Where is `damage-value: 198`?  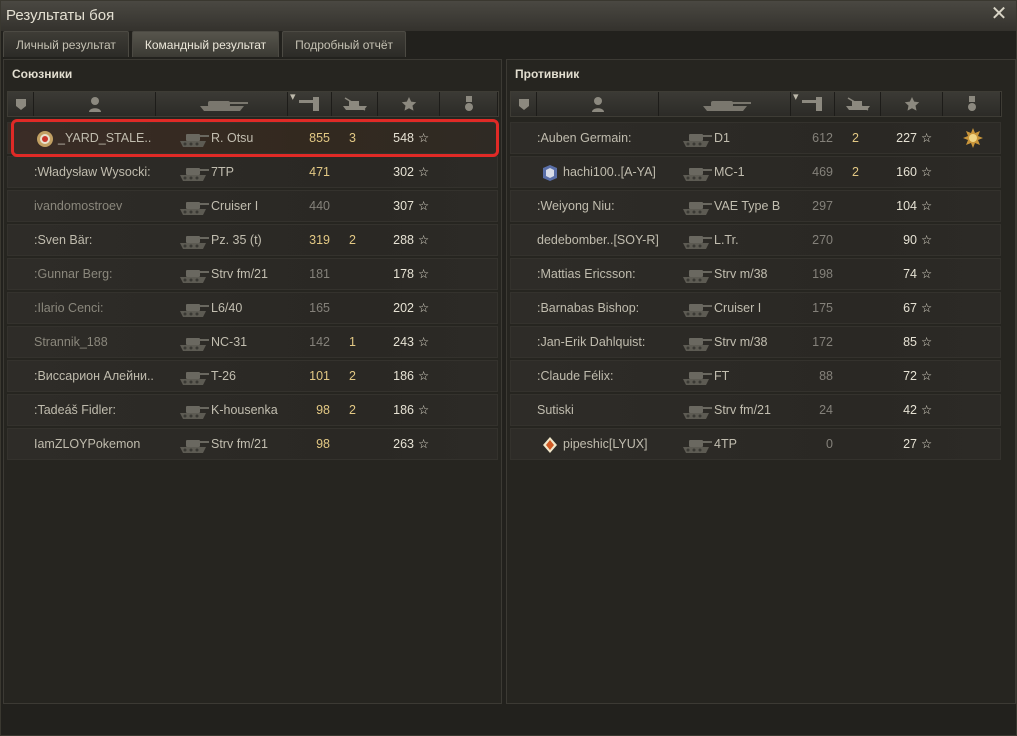
damage-value: 198 is located at coordinates (822, 274).